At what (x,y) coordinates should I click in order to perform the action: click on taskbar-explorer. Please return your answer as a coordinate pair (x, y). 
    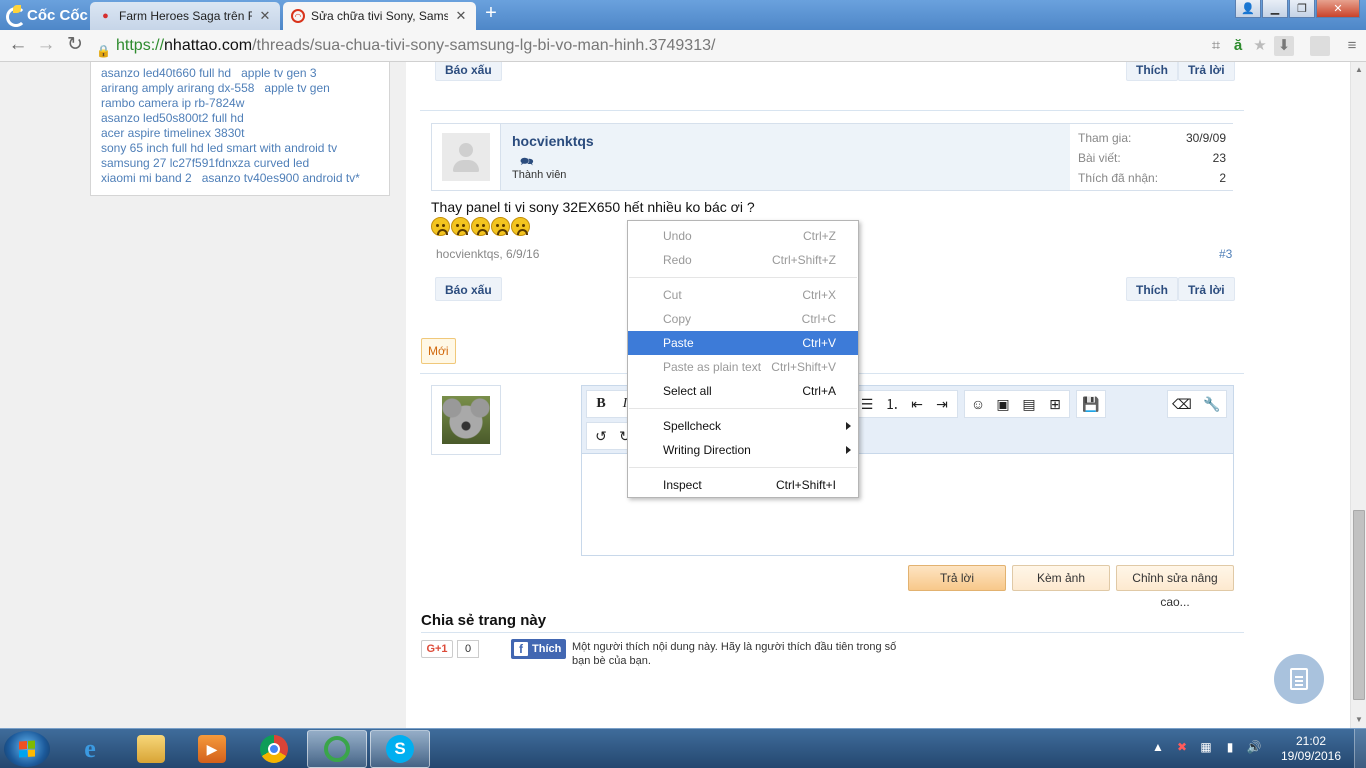
    Looking at the image, I should click on (151, 749).